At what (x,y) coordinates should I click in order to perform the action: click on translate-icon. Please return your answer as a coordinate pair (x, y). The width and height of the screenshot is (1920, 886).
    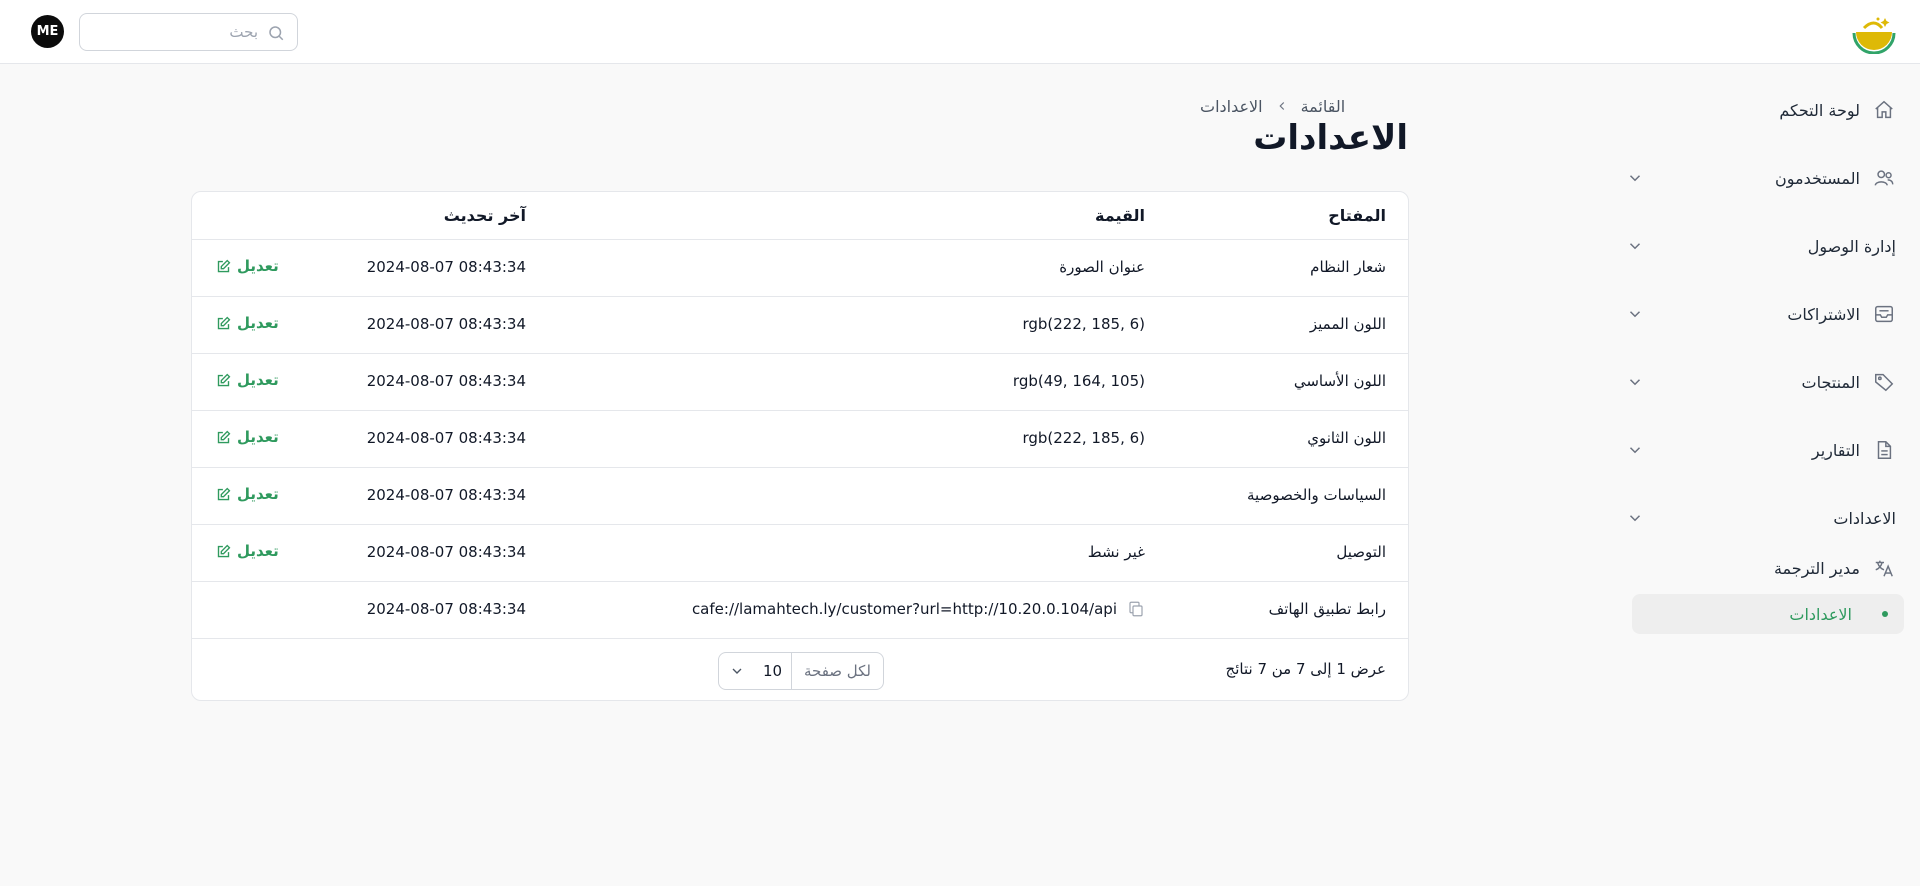
    Looking at the image, I should click on (1884, 568).